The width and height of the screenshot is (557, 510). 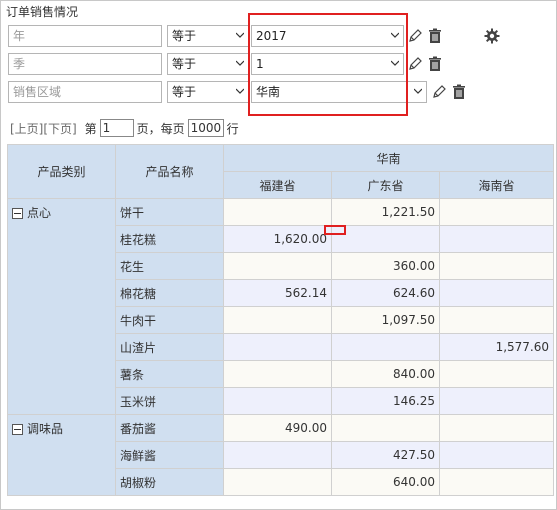 What do you see at coordinates (385, 374) in the screenshot?
I see `value-cell: 840.00` at bounding box center [385, 374].